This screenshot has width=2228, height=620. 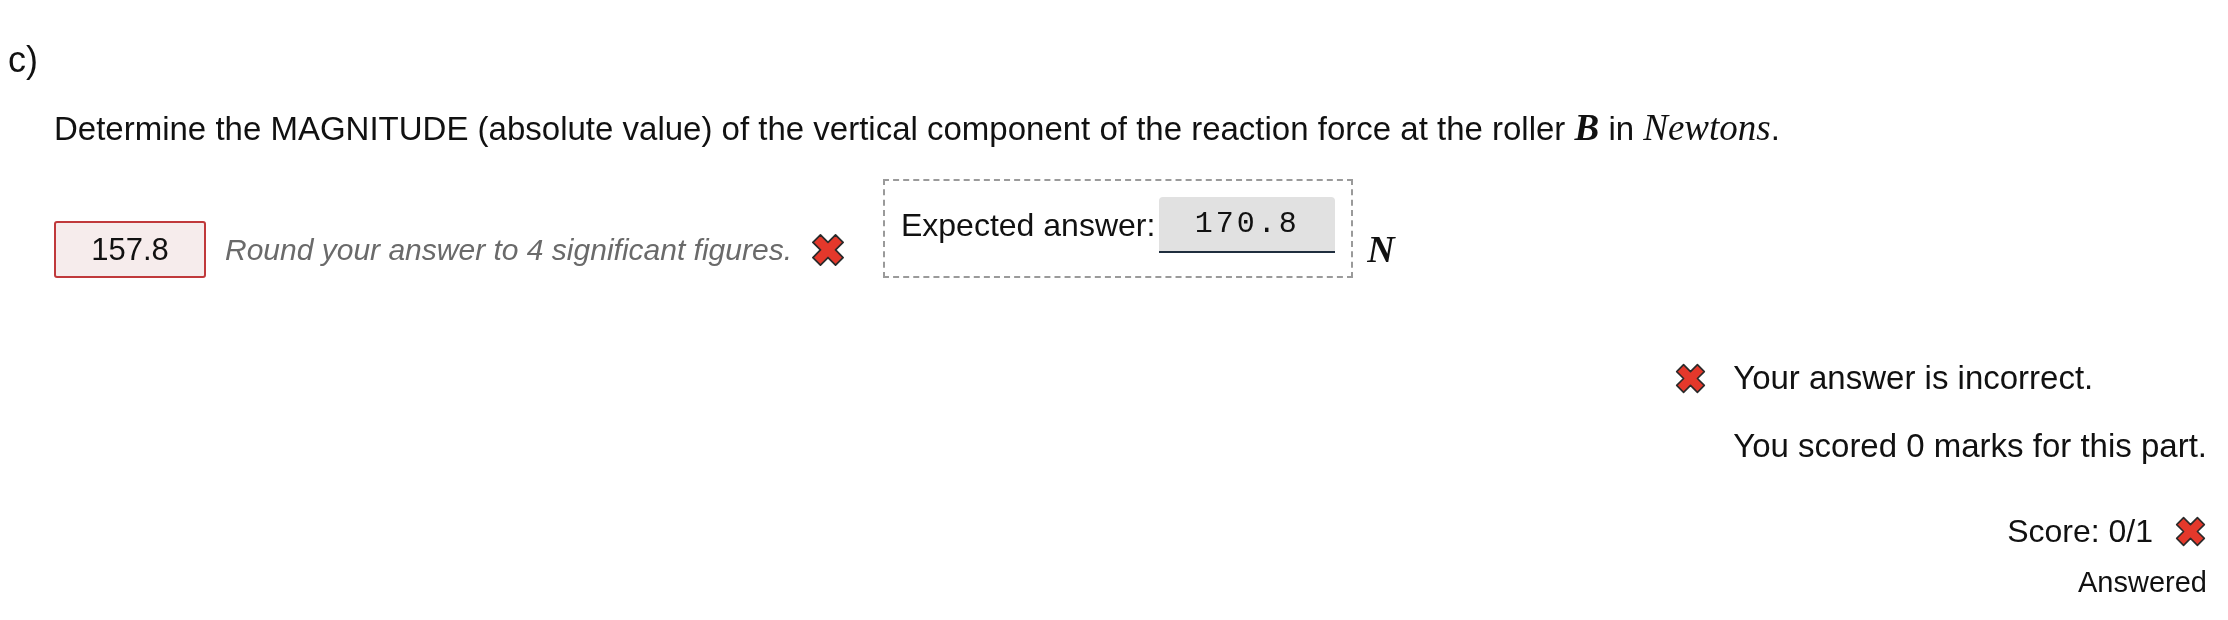 What do you see at coordinates (1914, 378) in the screenshot?
I see `feedback-message: Your answer is incorrect.` at bounding box center [1914, 378].